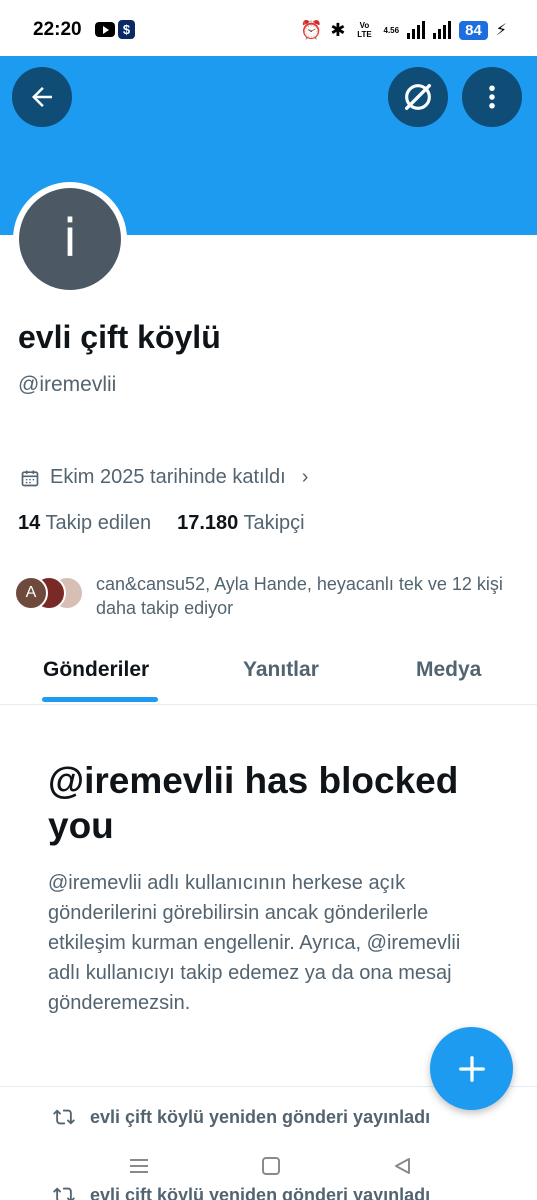 The height and width of the screenshot is (1200, 537). I want to click on arrow-left-icon, so click(42, 97).